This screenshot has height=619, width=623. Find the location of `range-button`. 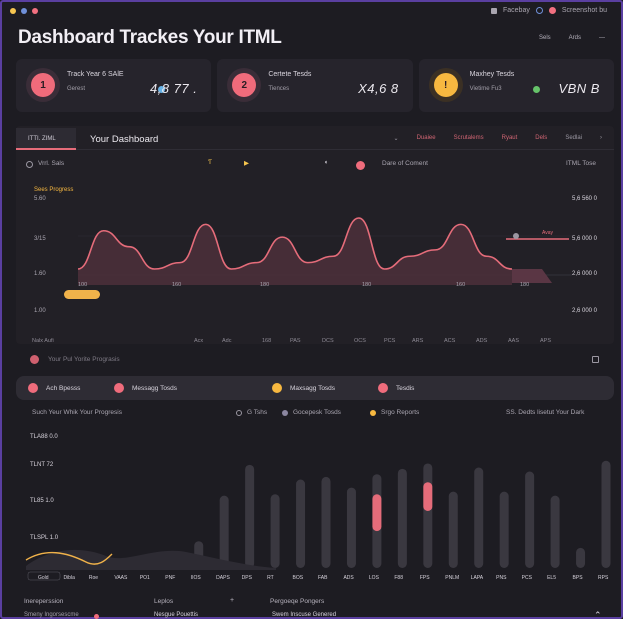

range-button is located at coordinates (82, 294).